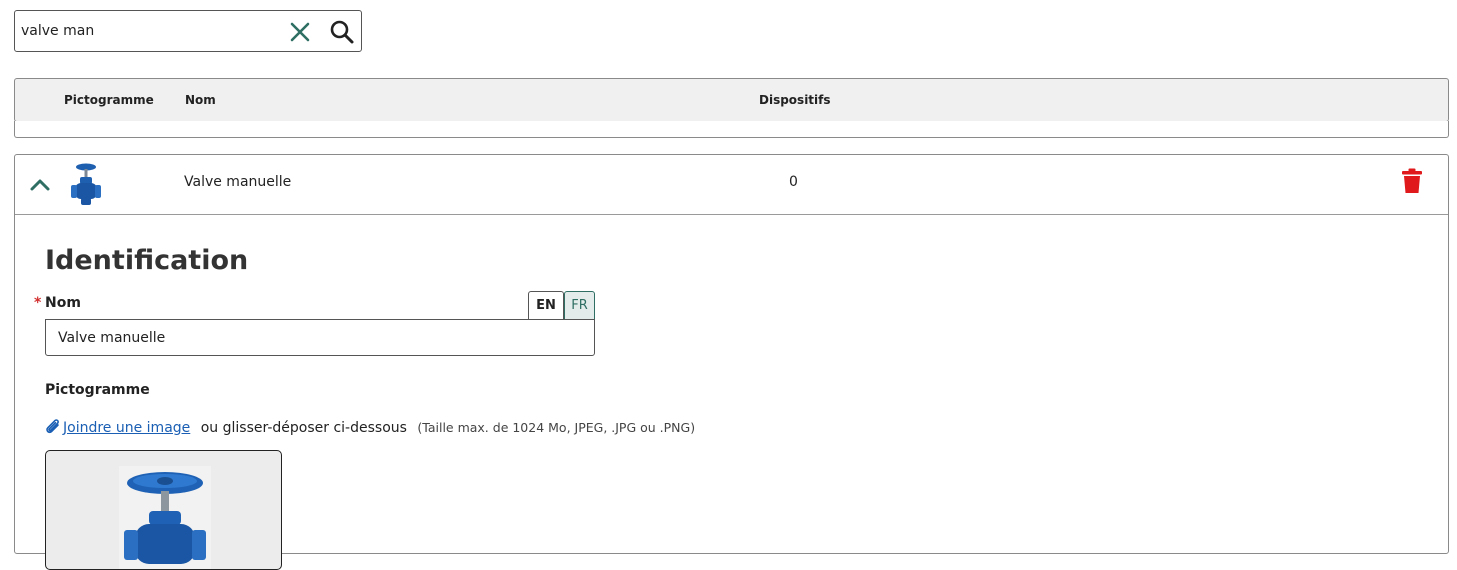 This screenshot has height=570, width=1457. I want to click on table-header: Pictogramme Nom Dispositifs, so click(731, 100).